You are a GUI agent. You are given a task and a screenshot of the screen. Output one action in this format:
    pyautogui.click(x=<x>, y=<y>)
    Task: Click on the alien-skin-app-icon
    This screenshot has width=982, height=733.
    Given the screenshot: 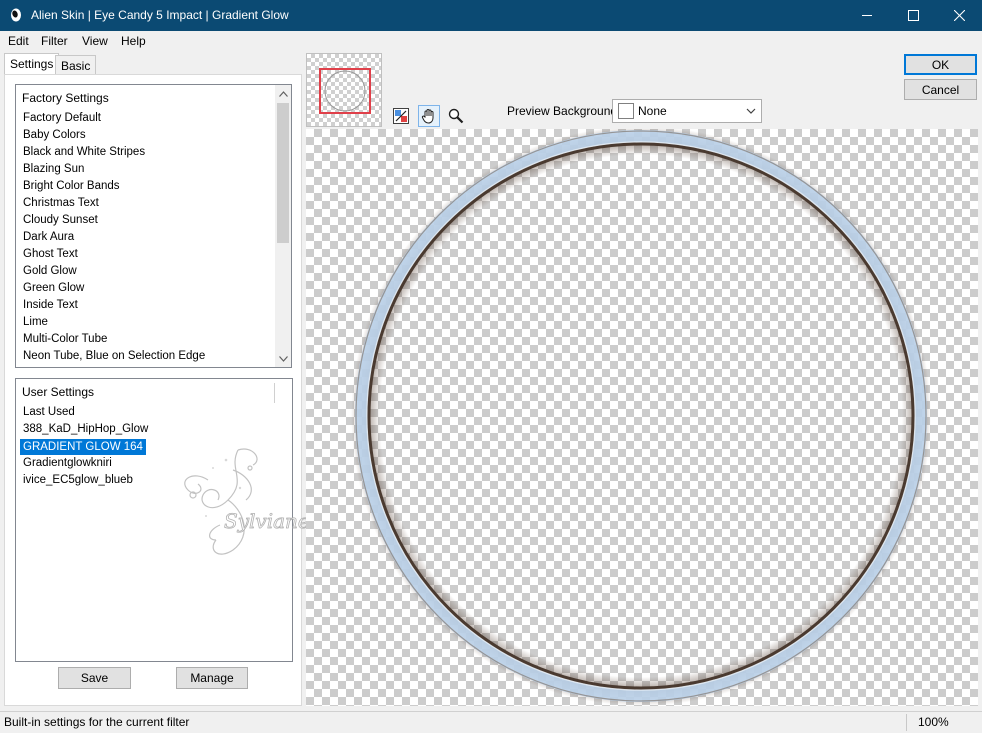 What is the action you would take?
    pyautogui.click(x=16, y=15)
    